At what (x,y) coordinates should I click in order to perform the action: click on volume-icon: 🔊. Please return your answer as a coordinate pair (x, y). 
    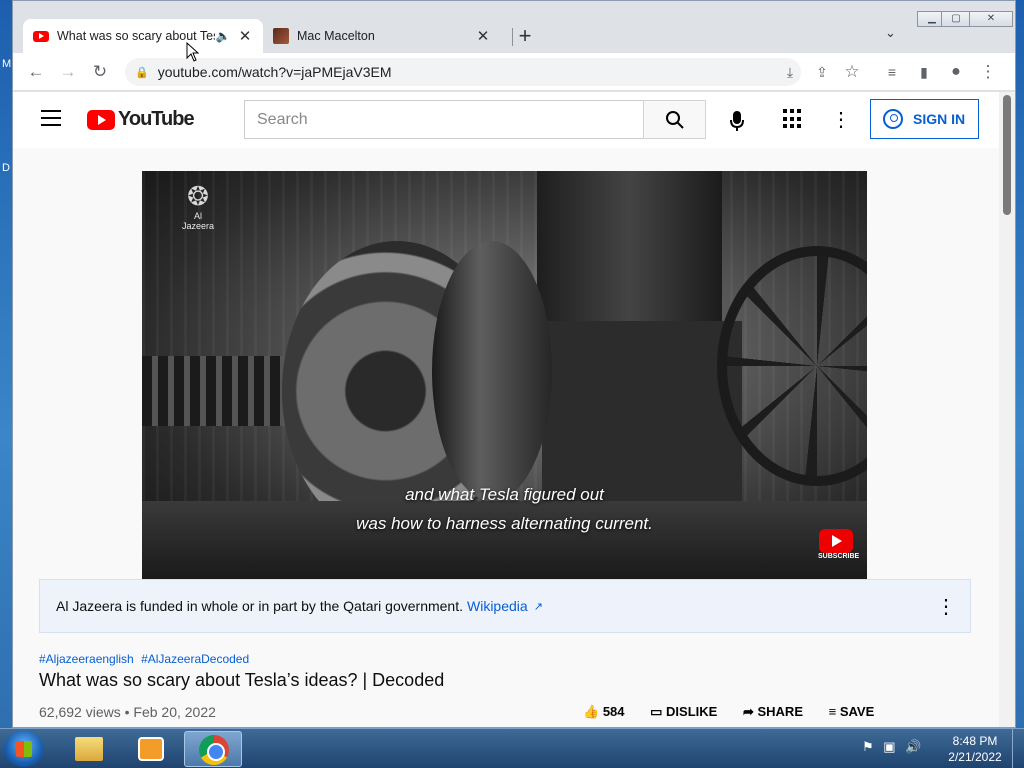
    Looking at the image, I should click on (913, 746).